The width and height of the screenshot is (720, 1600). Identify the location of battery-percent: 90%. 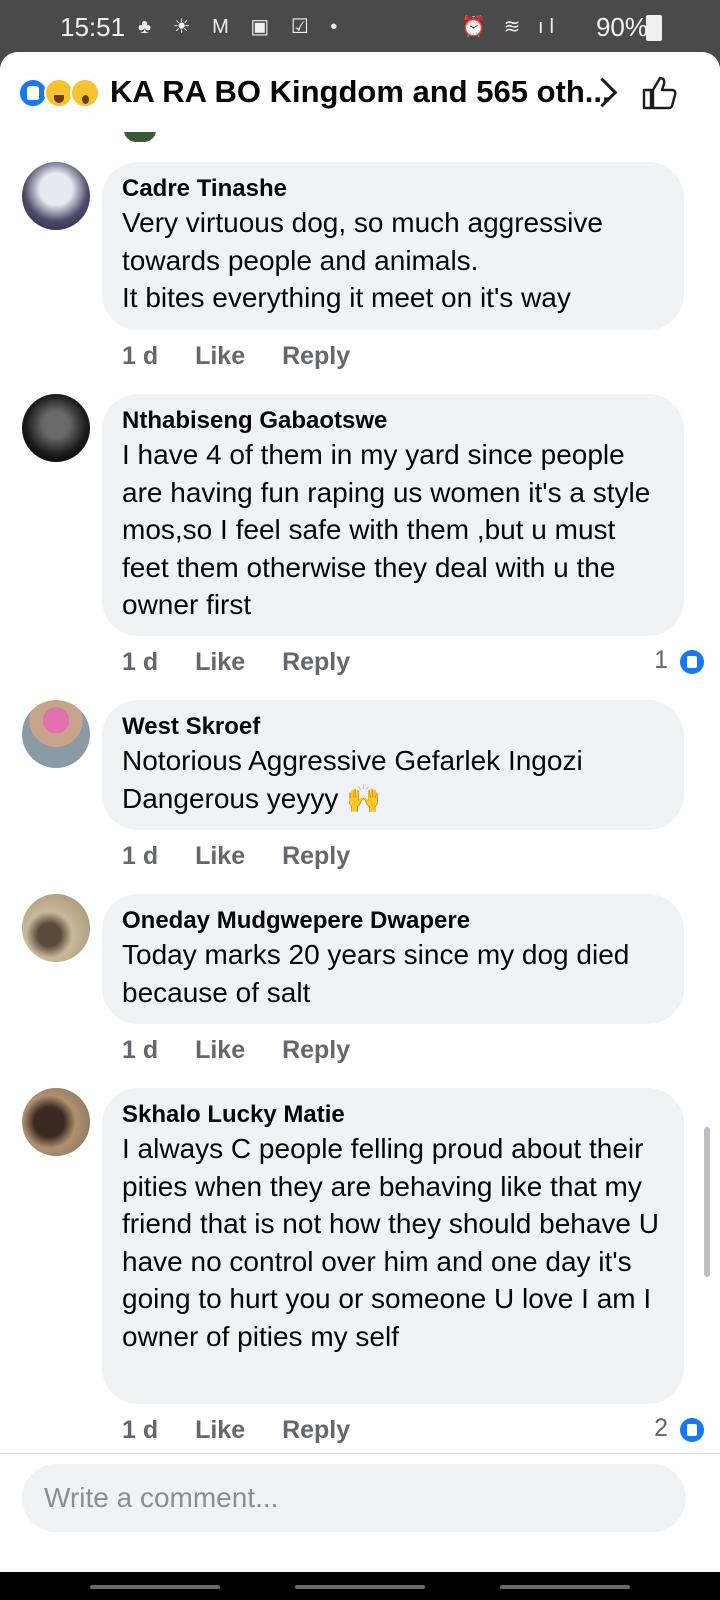
(621, 27).